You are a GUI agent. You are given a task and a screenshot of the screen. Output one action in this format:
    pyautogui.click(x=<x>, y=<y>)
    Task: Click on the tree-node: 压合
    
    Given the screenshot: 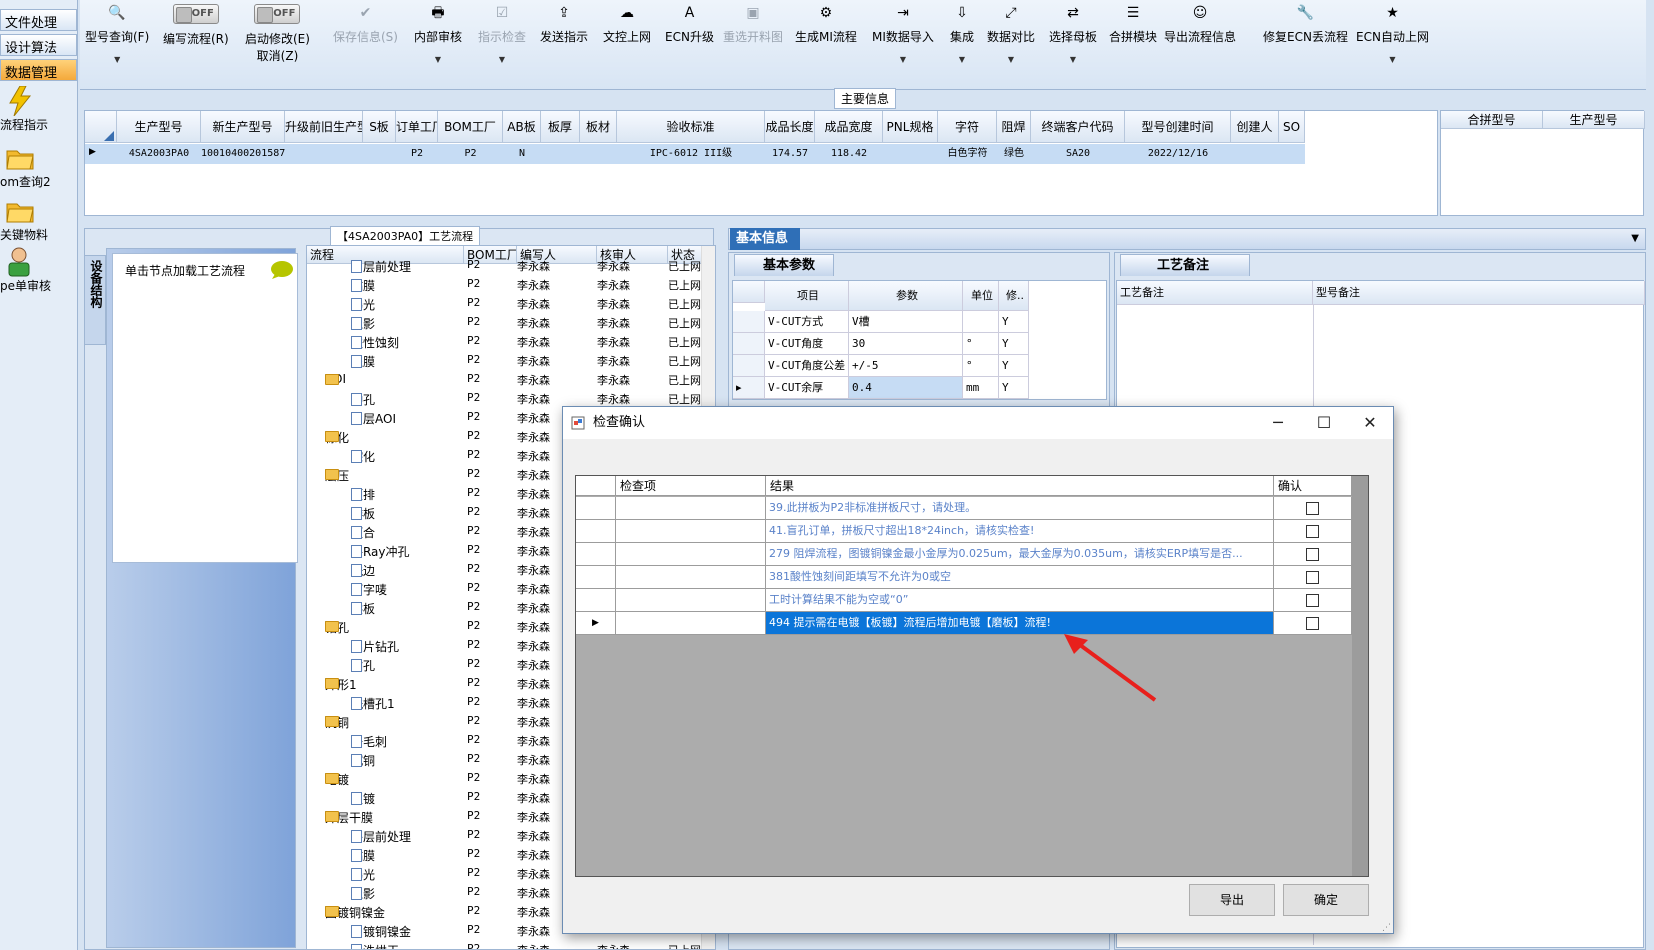 What is the action you would take?
    pyautogui.click(x=363, y=532)
    